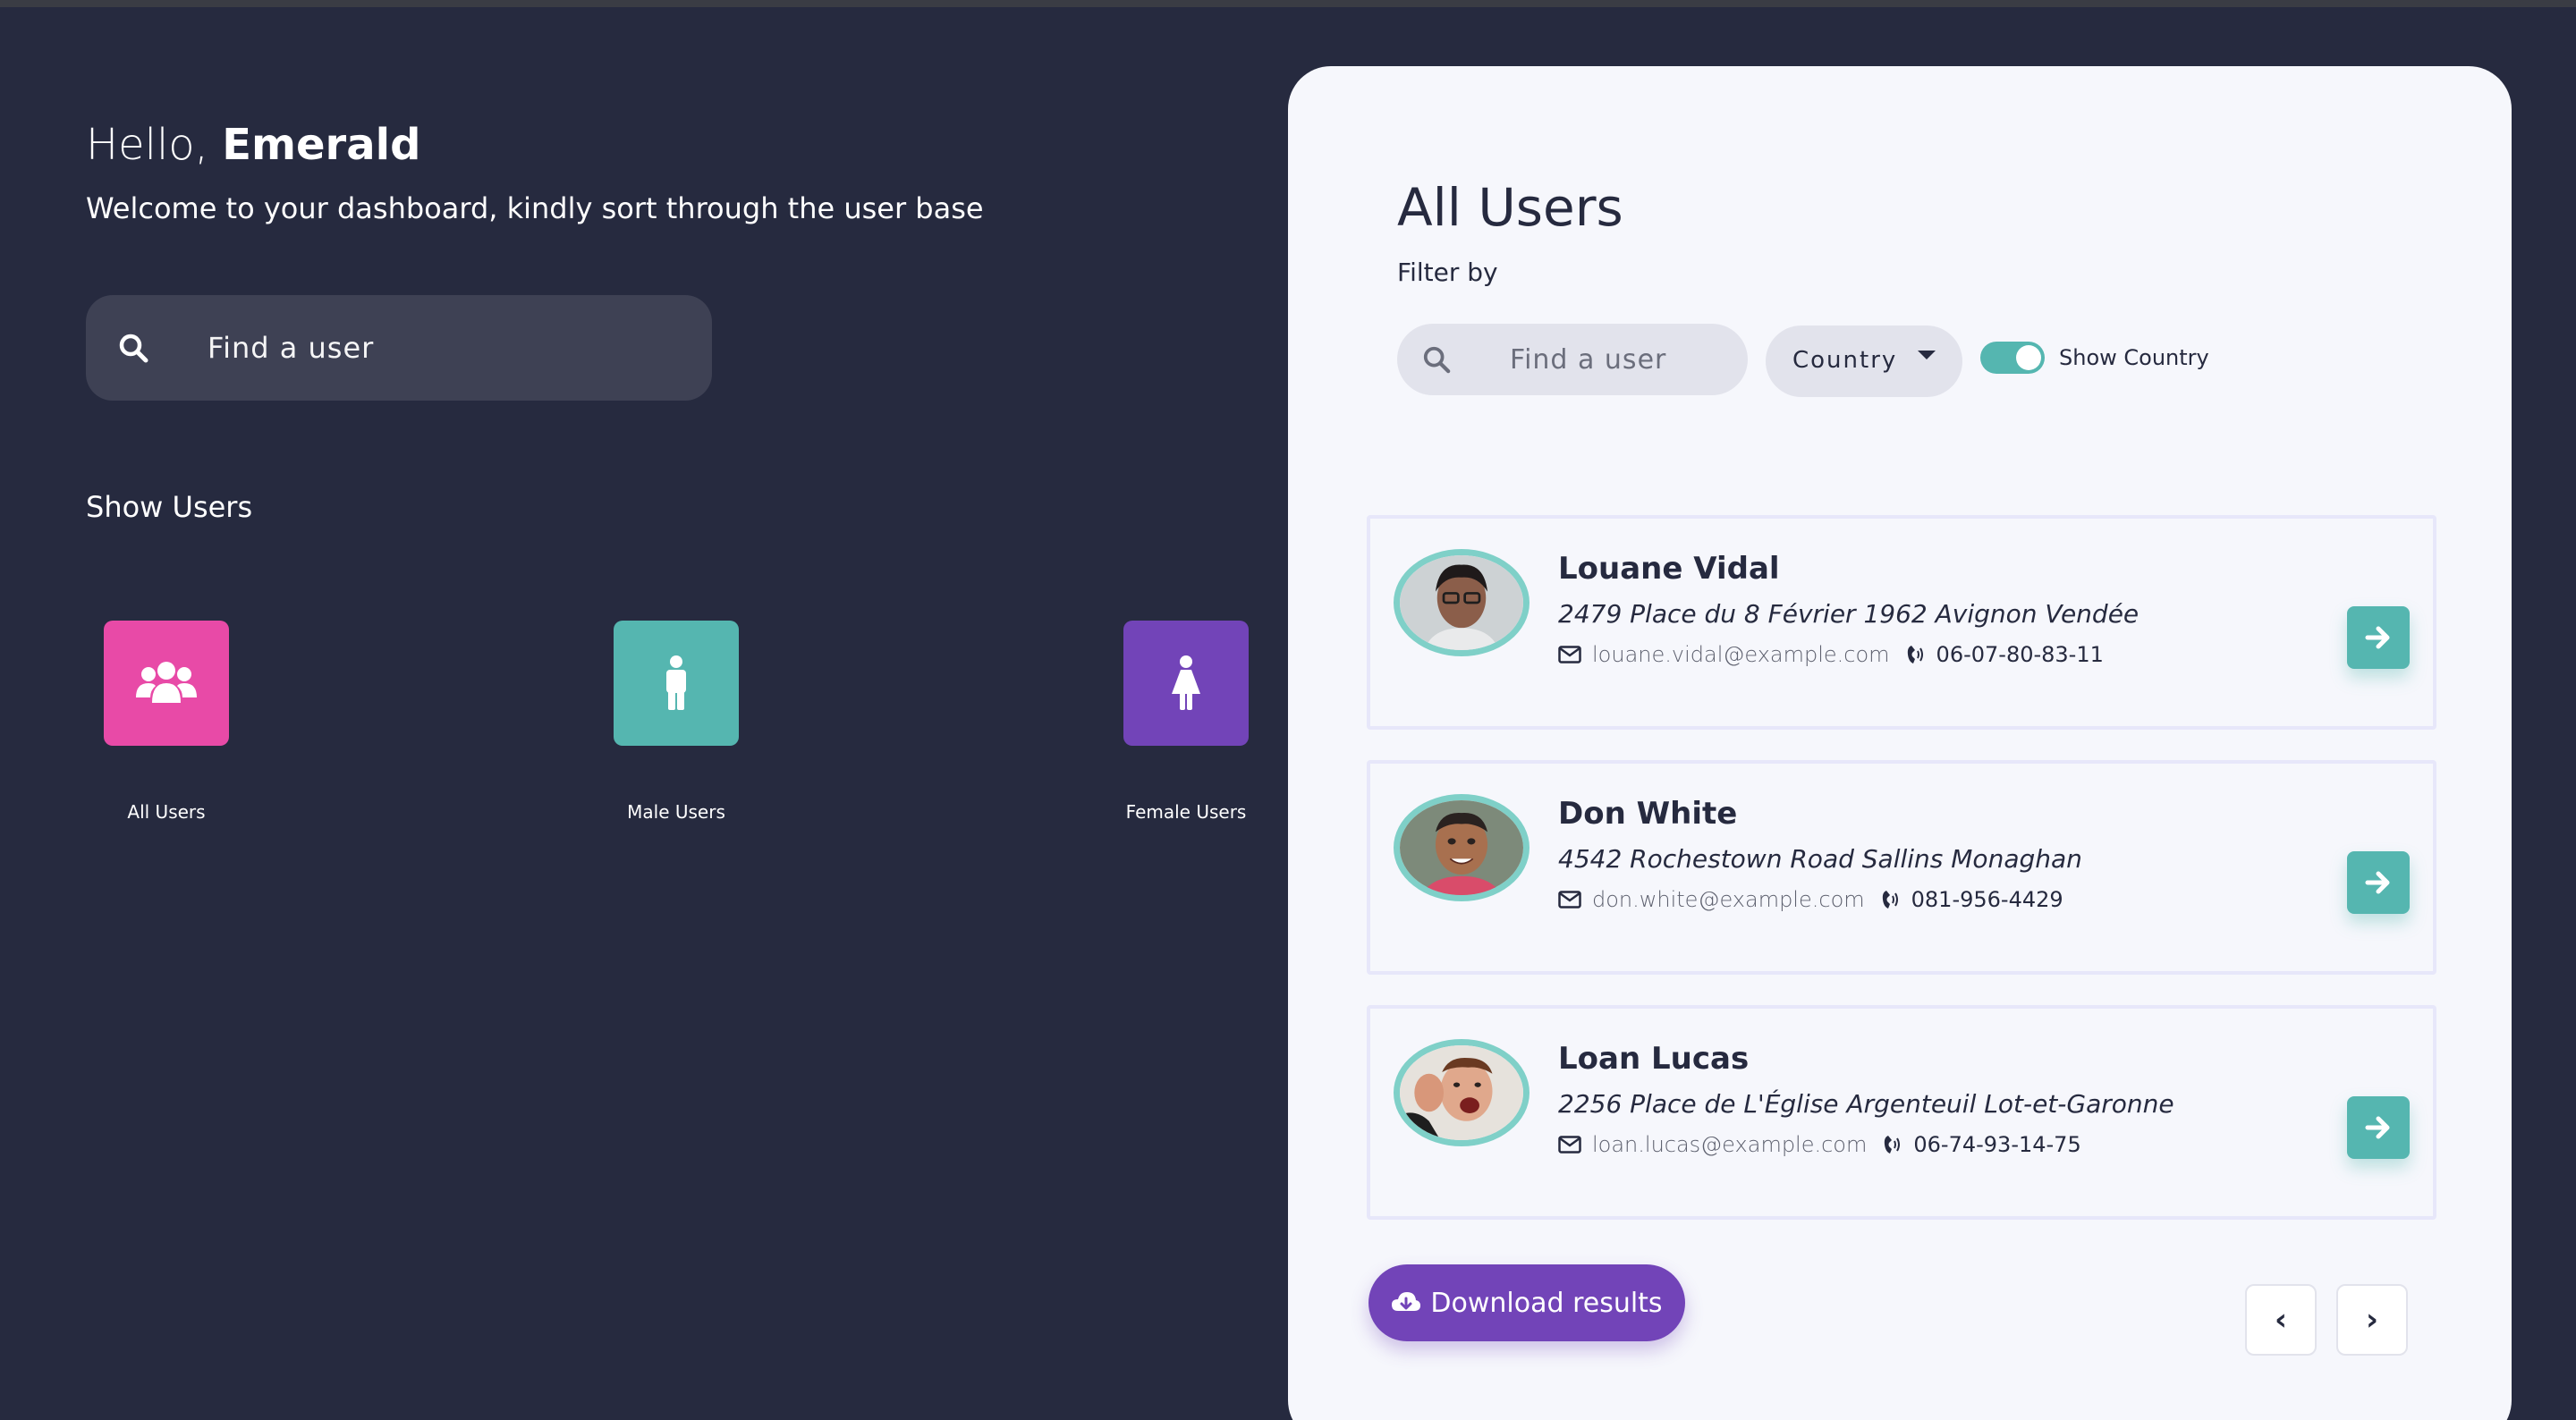 Image resolution: width=2576 pixels, height=1420 pixels. Describe the element at coordinates (2134, 358) in the screenshot. I see `show-country-label: Show Country` at that location.